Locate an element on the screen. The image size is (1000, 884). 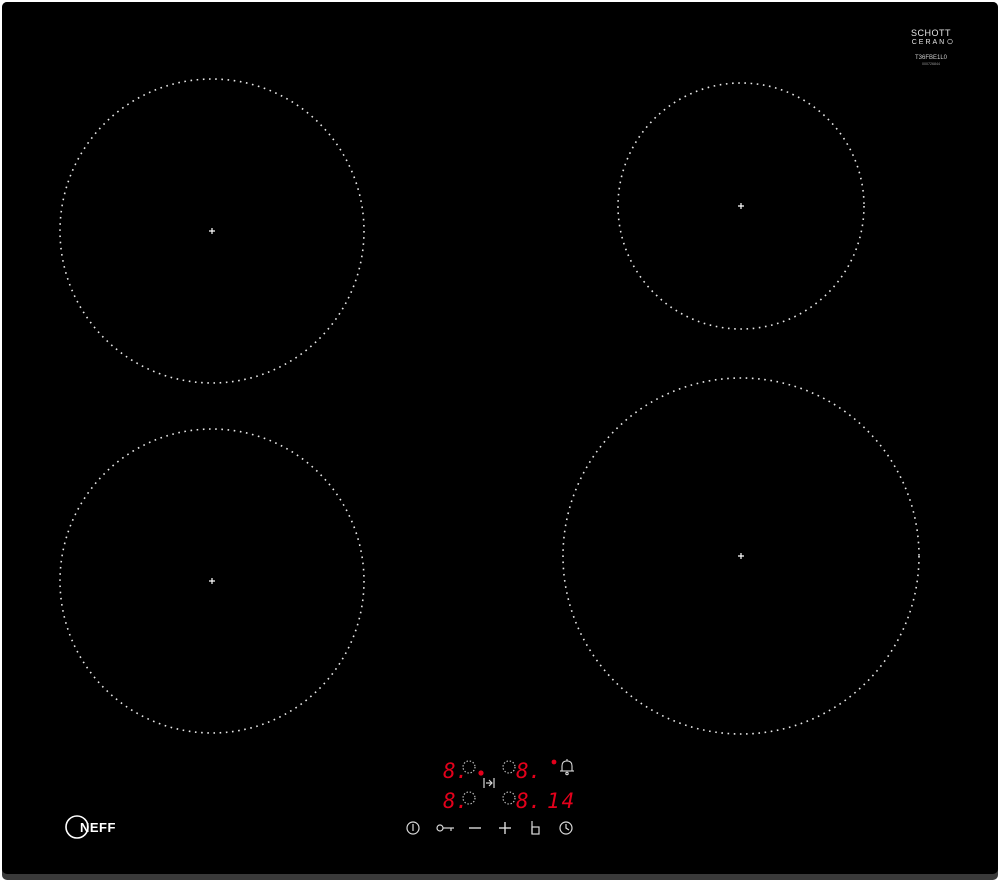
ceran-label: CERAN is located at coordinates (929, 42).